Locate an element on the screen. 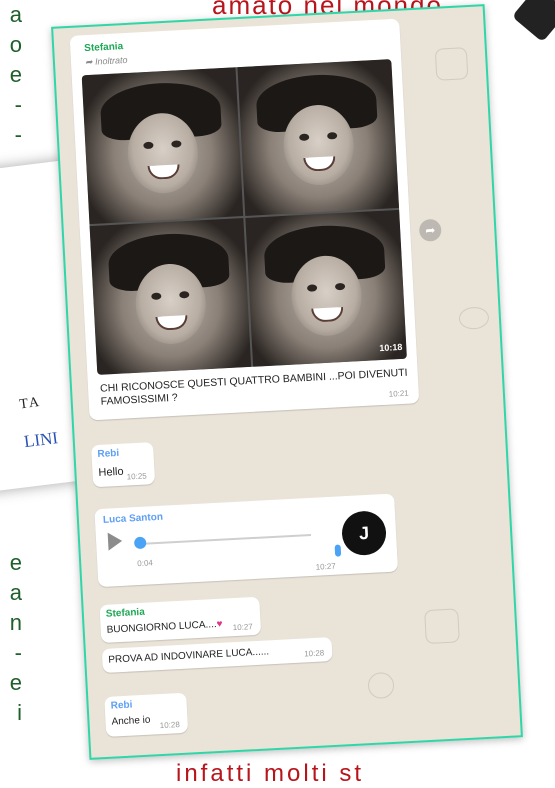 Image resolution: width=555 pixels, height=788 pixels. message-bubble: PROVA AD INDOVINARE LUCA...... 10:28 is located at coordinates (217, 655).